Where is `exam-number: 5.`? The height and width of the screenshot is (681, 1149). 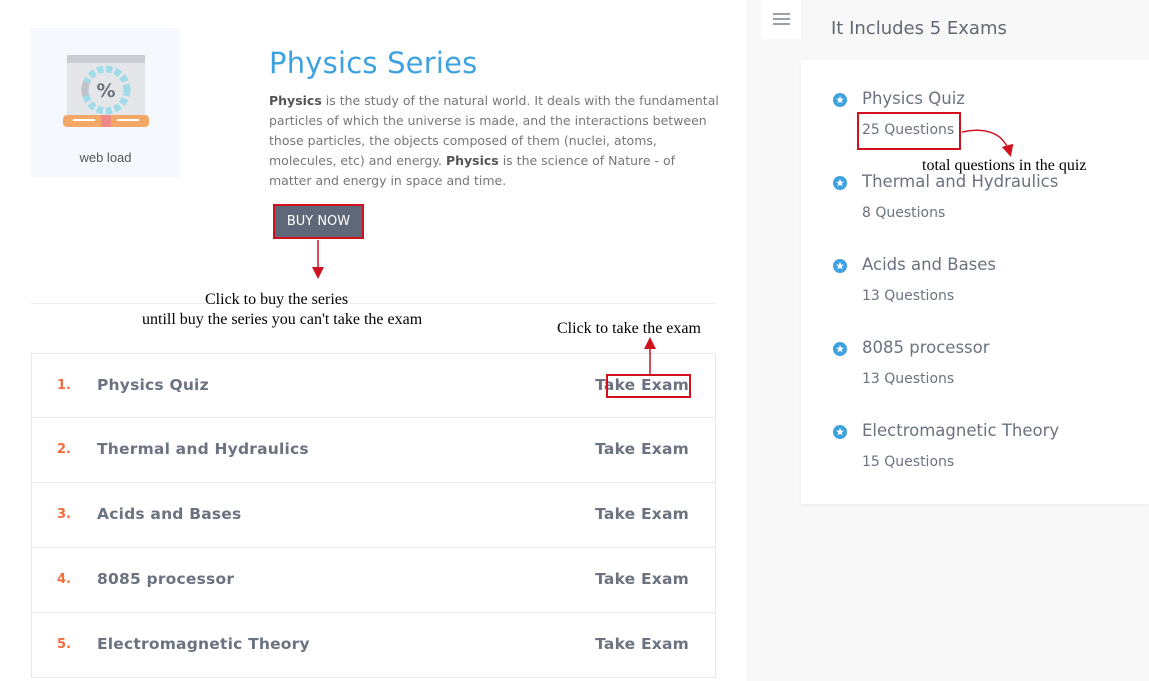
exam-number: 5. is located at coordinates (64, 644).